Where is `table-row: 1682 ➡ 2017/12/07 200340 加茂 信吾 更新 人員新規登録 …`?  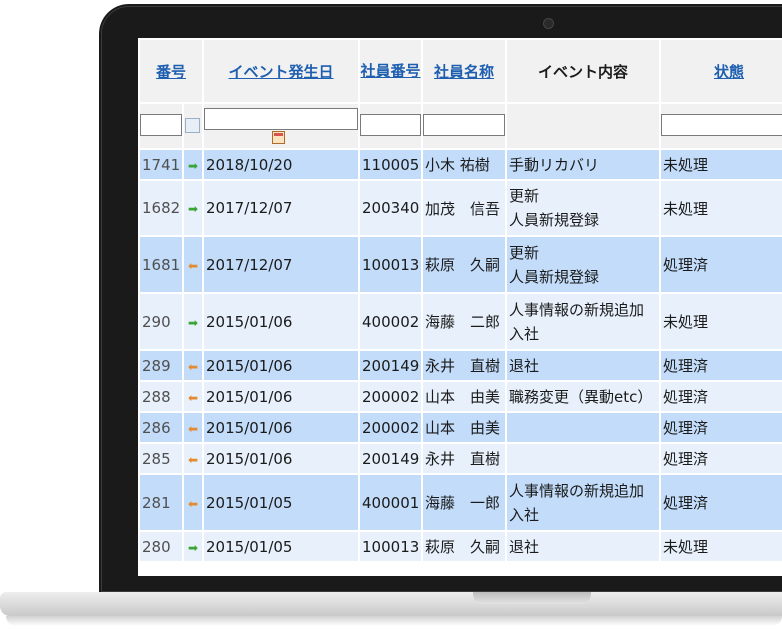
table-row: 1682 ➡ 2017/12/07 200340 加茂 信吾 更新 人員新規登録 … is located at coordinates (461, 208).